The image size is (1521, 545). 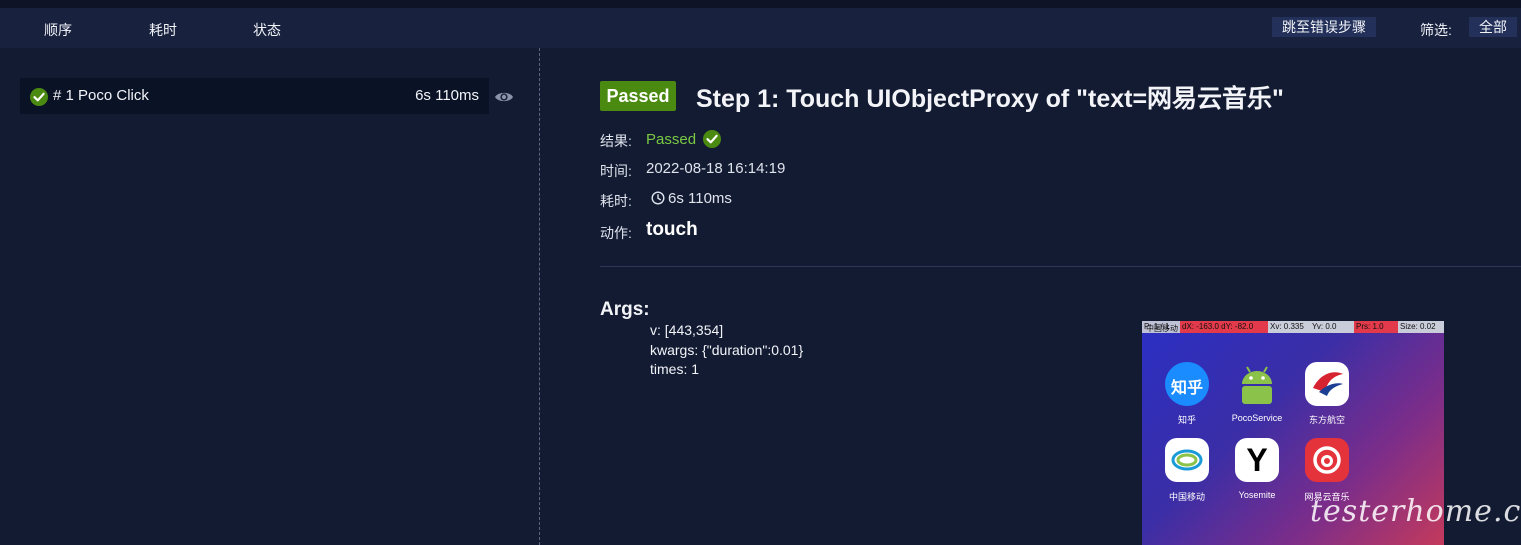 What do you see at coordinates (1257, 418) in the screenshot?
I see `app-label: PocoService` at bounding box center [1257, 418].